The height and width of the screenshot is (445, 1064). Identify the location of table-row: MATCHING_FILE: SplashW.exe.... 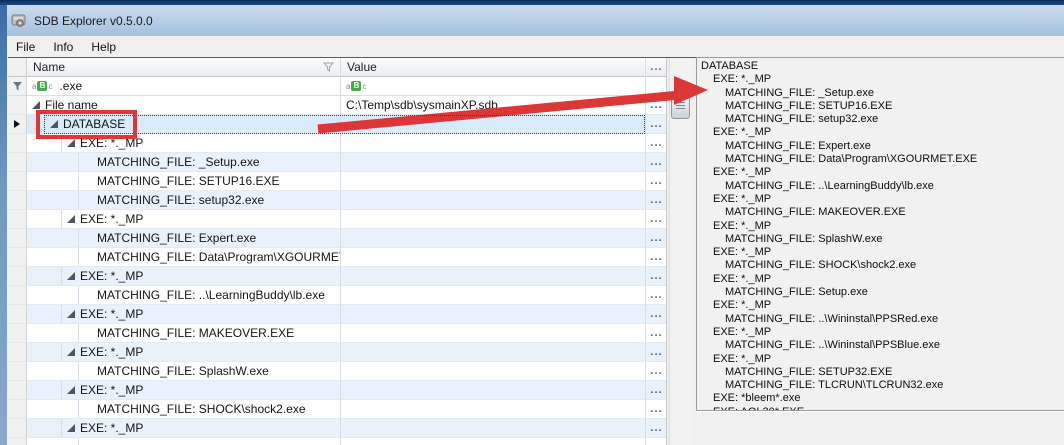
(337, 371).